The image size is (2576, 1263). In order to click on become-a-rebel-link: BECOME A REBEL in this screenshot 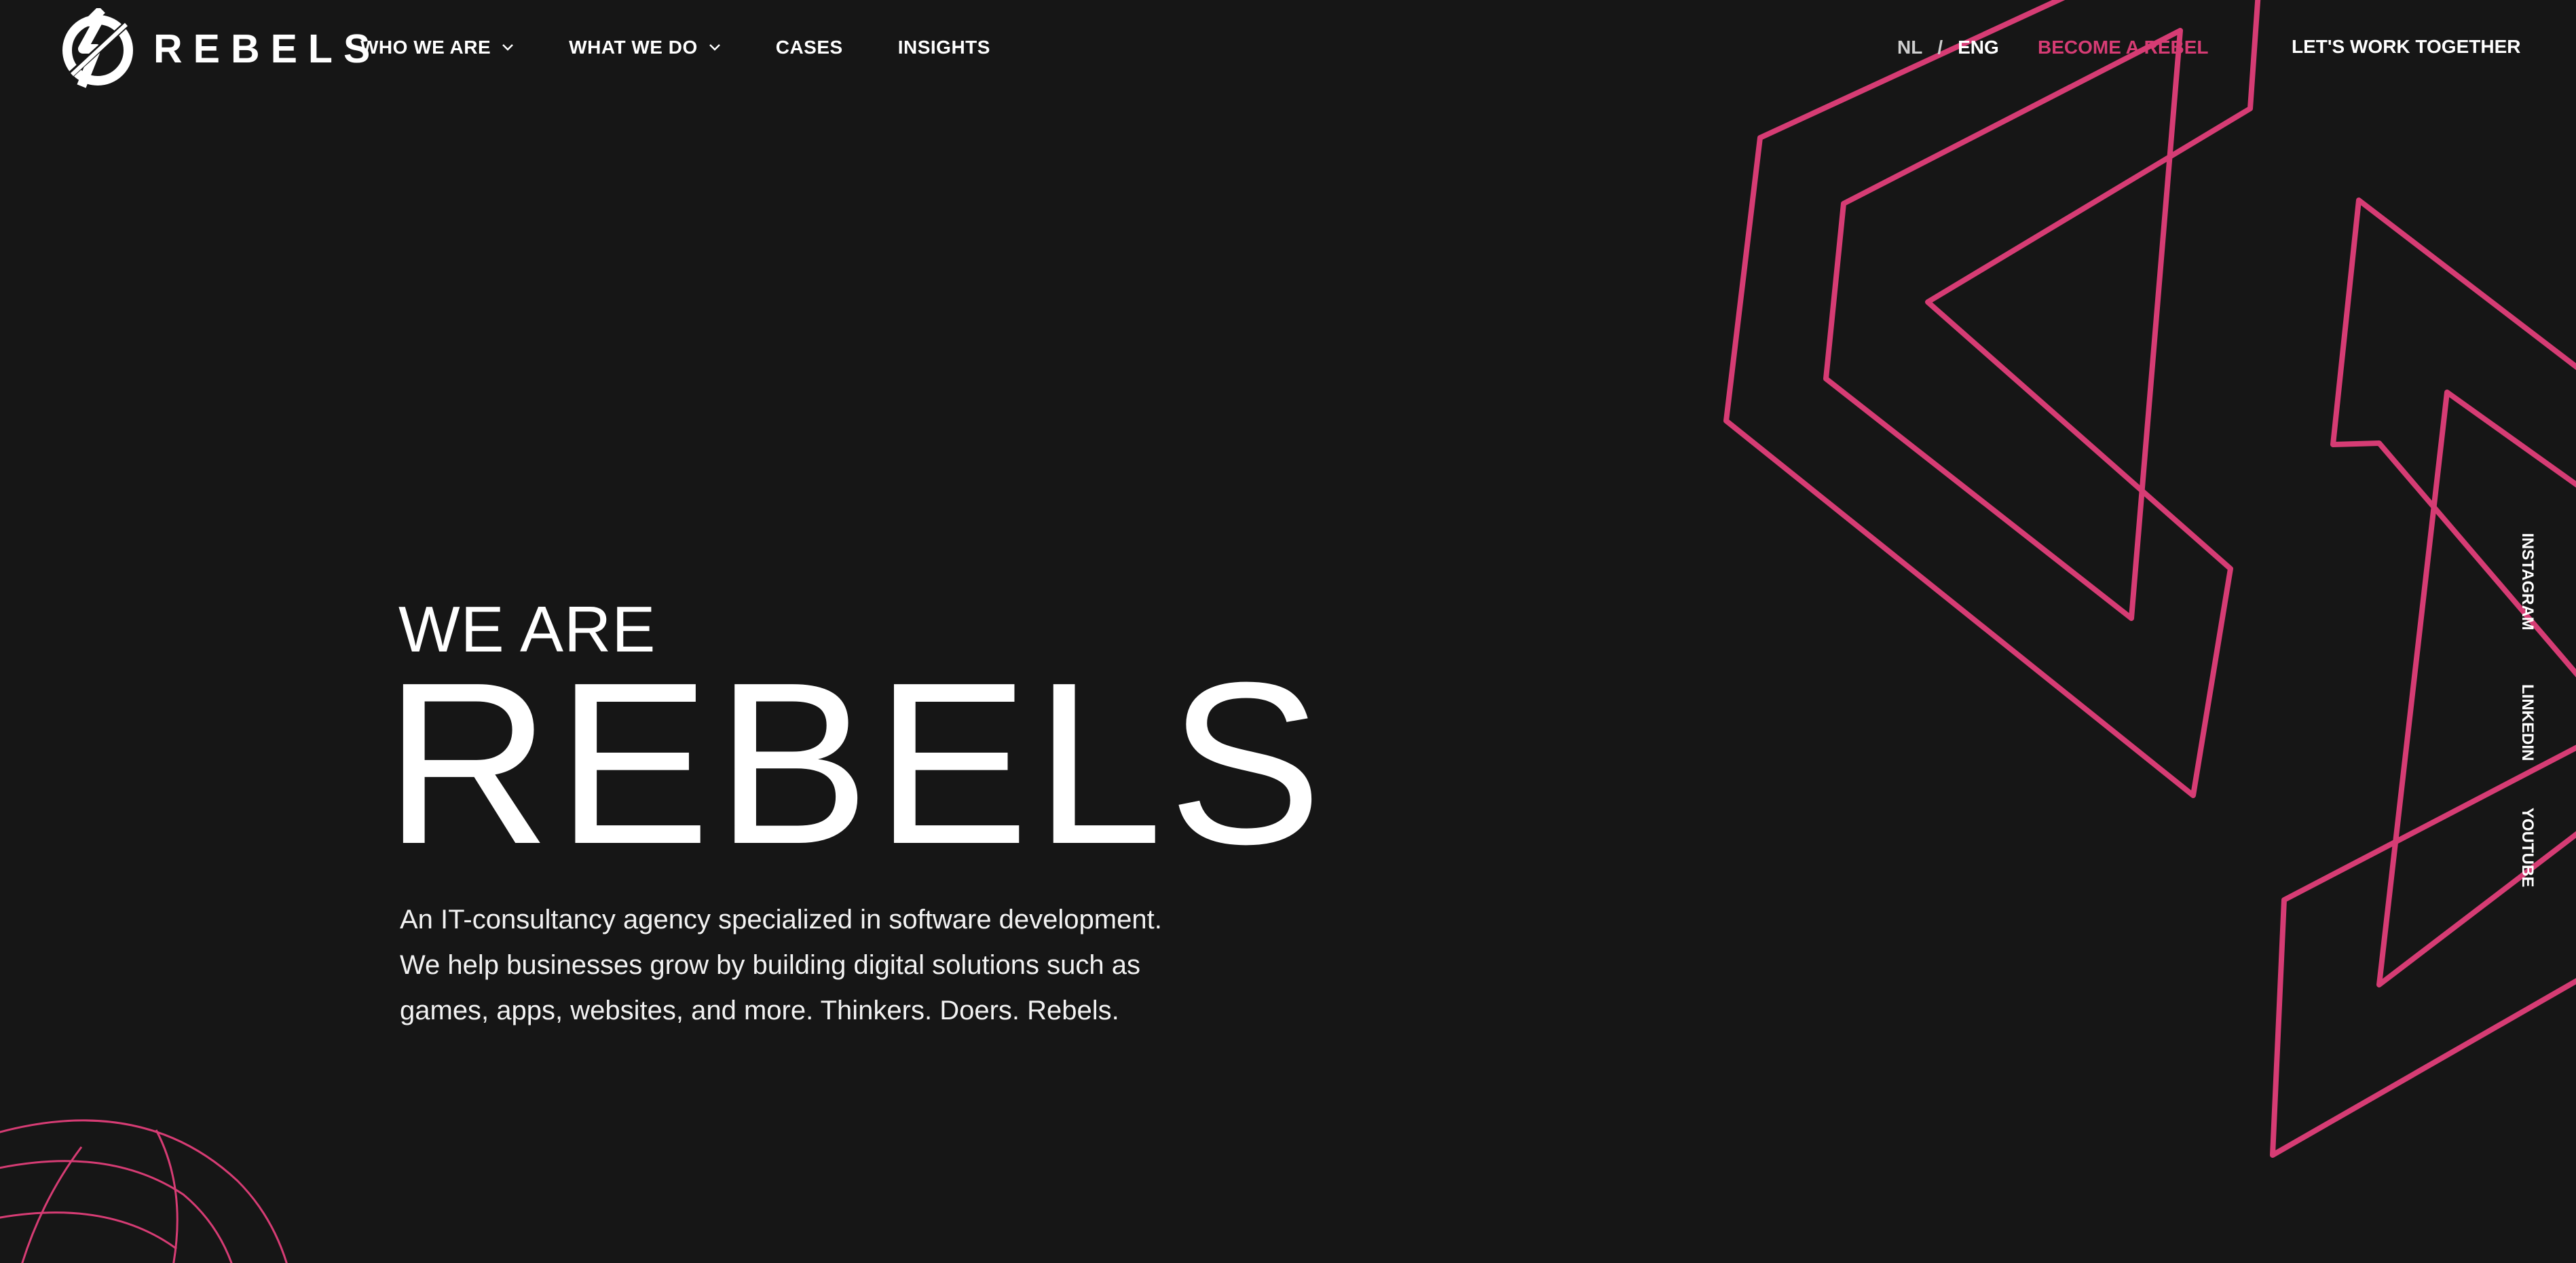, I will do `click(2123, 47)`.